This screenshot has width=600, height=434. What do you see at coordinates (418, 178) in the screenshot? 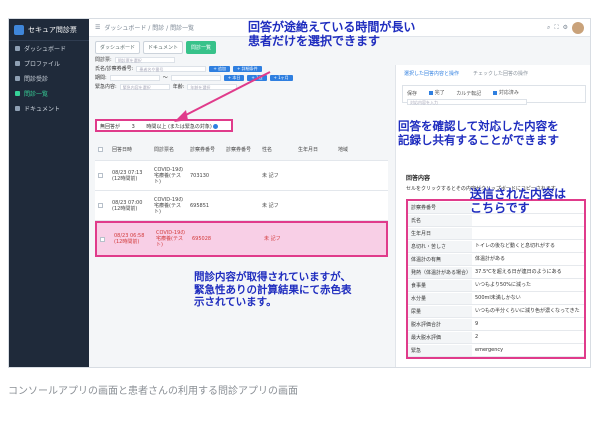
I see `section-title: 回答内容` at bounding box center [418, 178].